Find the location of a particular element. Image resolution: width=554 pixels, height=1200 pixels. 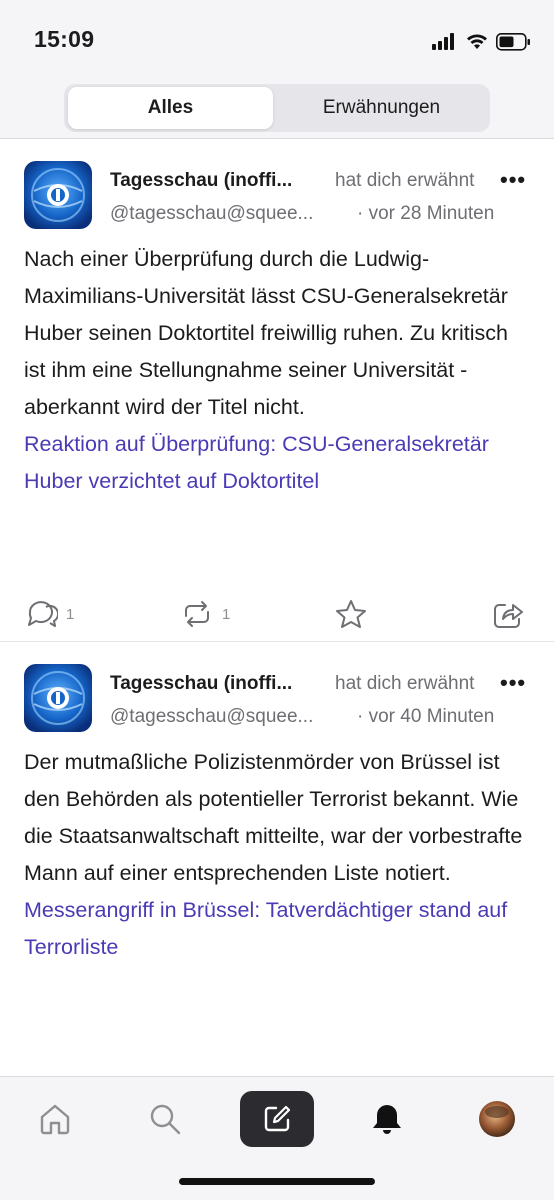

cellular-signal-icon is located at coordinates (443, 41).